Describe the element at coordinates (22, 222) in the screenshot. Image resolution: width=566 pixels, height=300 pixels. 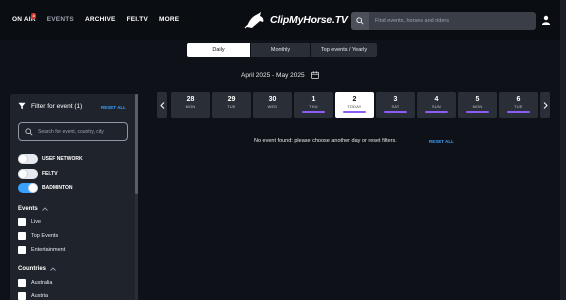
I see `live-checkbox` at that location.